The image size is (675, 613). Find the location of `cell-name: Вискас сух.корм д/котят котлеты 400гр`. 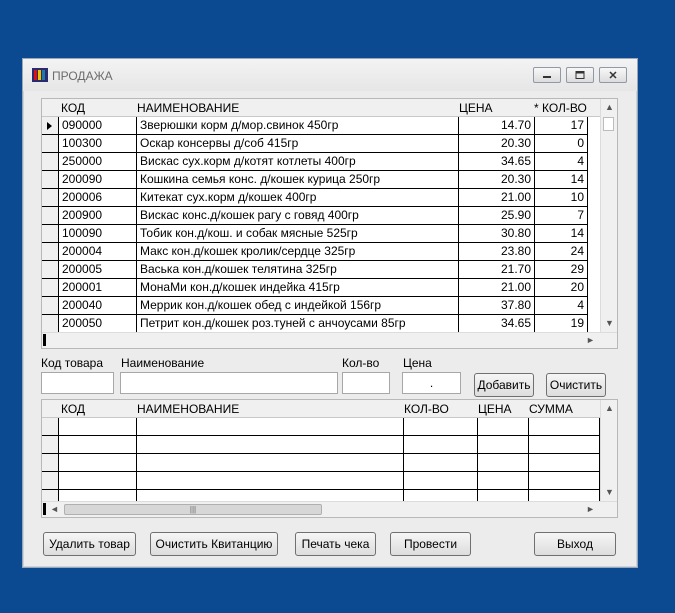

cell-name: Вискас сух.корм д/котят котлеты 400гр is located at coordinates (298, 162).